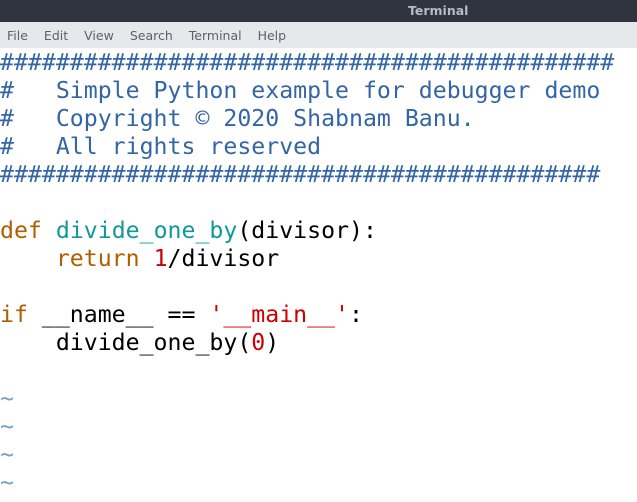 The height and width of the screenshot is (502, 637). Describe the element at coordinates (14, 314) in the screenshot. I see `keyword-text: if` at that location.